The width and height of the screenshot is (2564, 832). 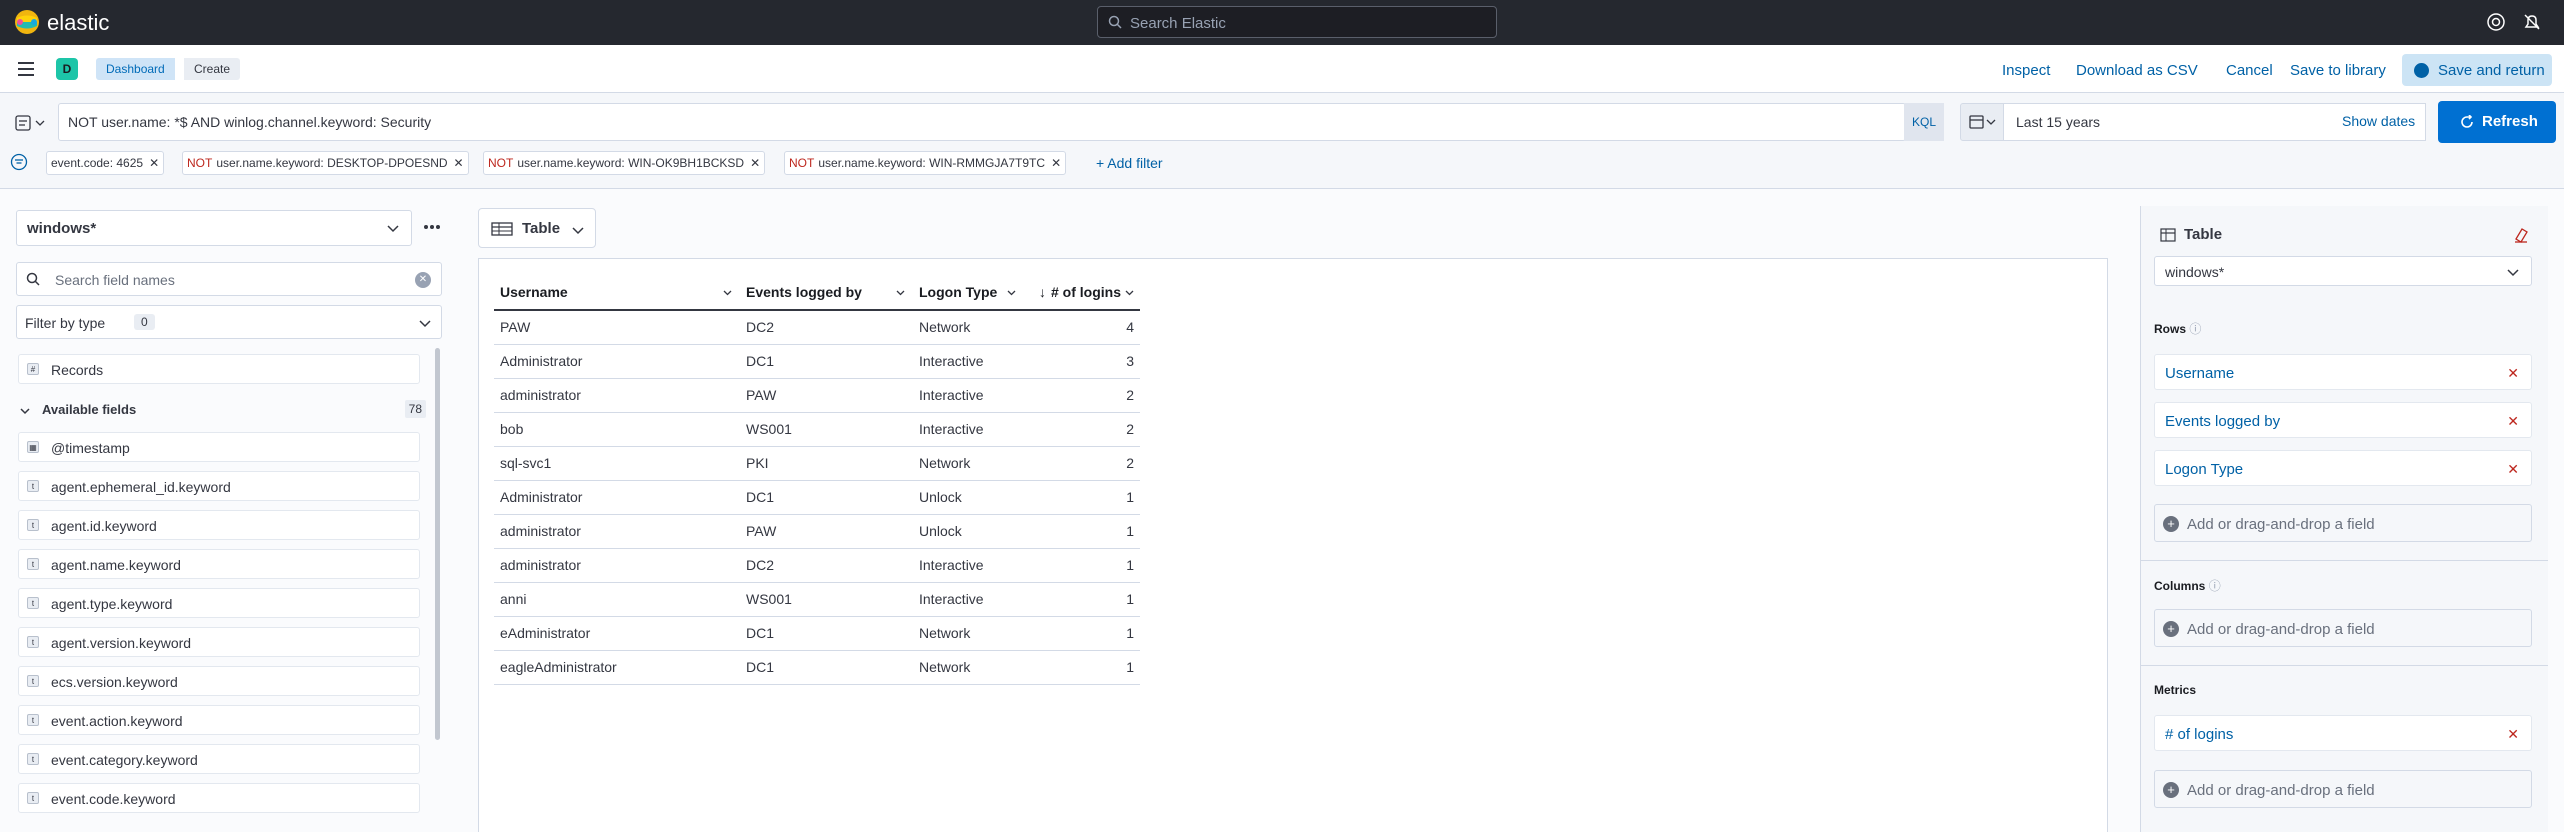 I want to click on field-name: event.action.keyword, so click(x=117, y=721).